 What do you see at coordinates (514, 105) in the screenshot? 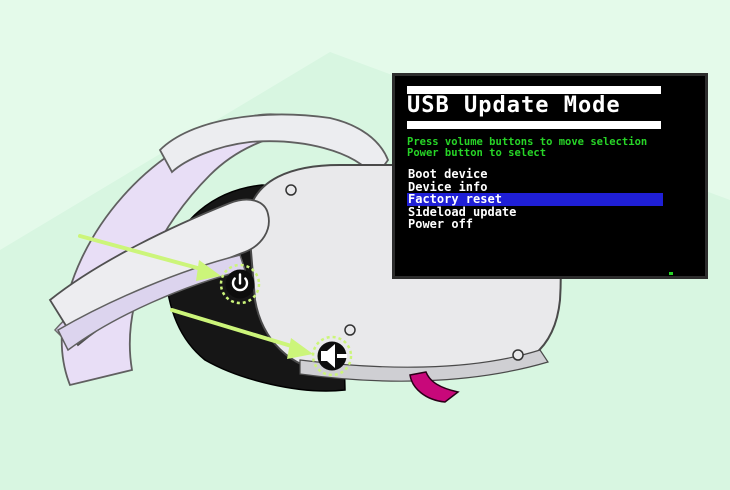
I see `screen-title: USB Update Mode` at bounding box center [514, 105].